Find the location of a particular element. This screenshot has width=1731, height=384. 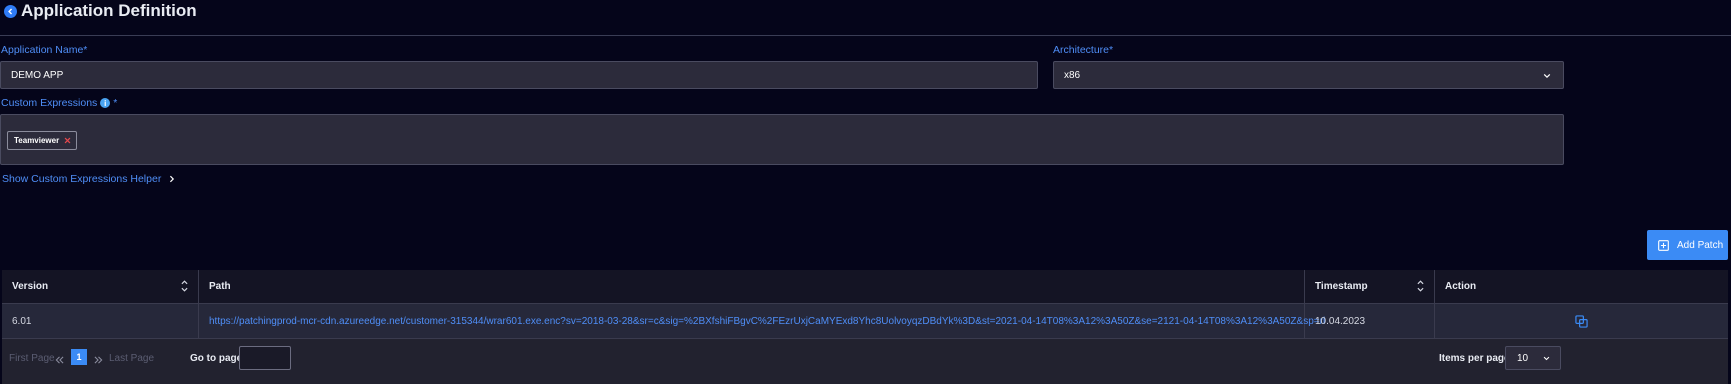

close-icon is located at coordinates (67, 140).